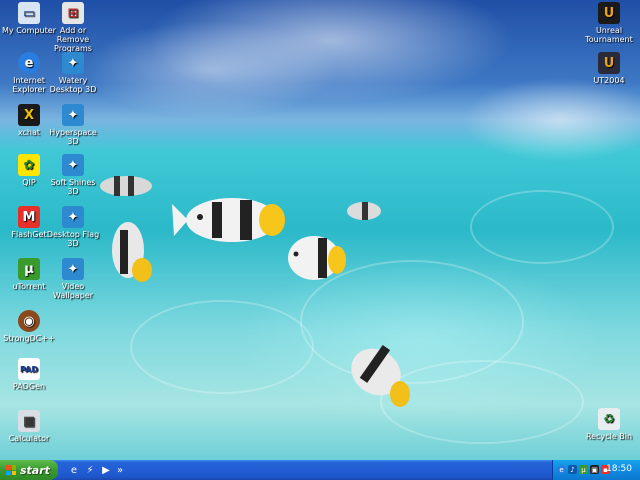 The image size is (640, 480). What do you see at coordinates (132, 252) in the screenshot?
I see `fish-left` at bounding box center [132, 252].